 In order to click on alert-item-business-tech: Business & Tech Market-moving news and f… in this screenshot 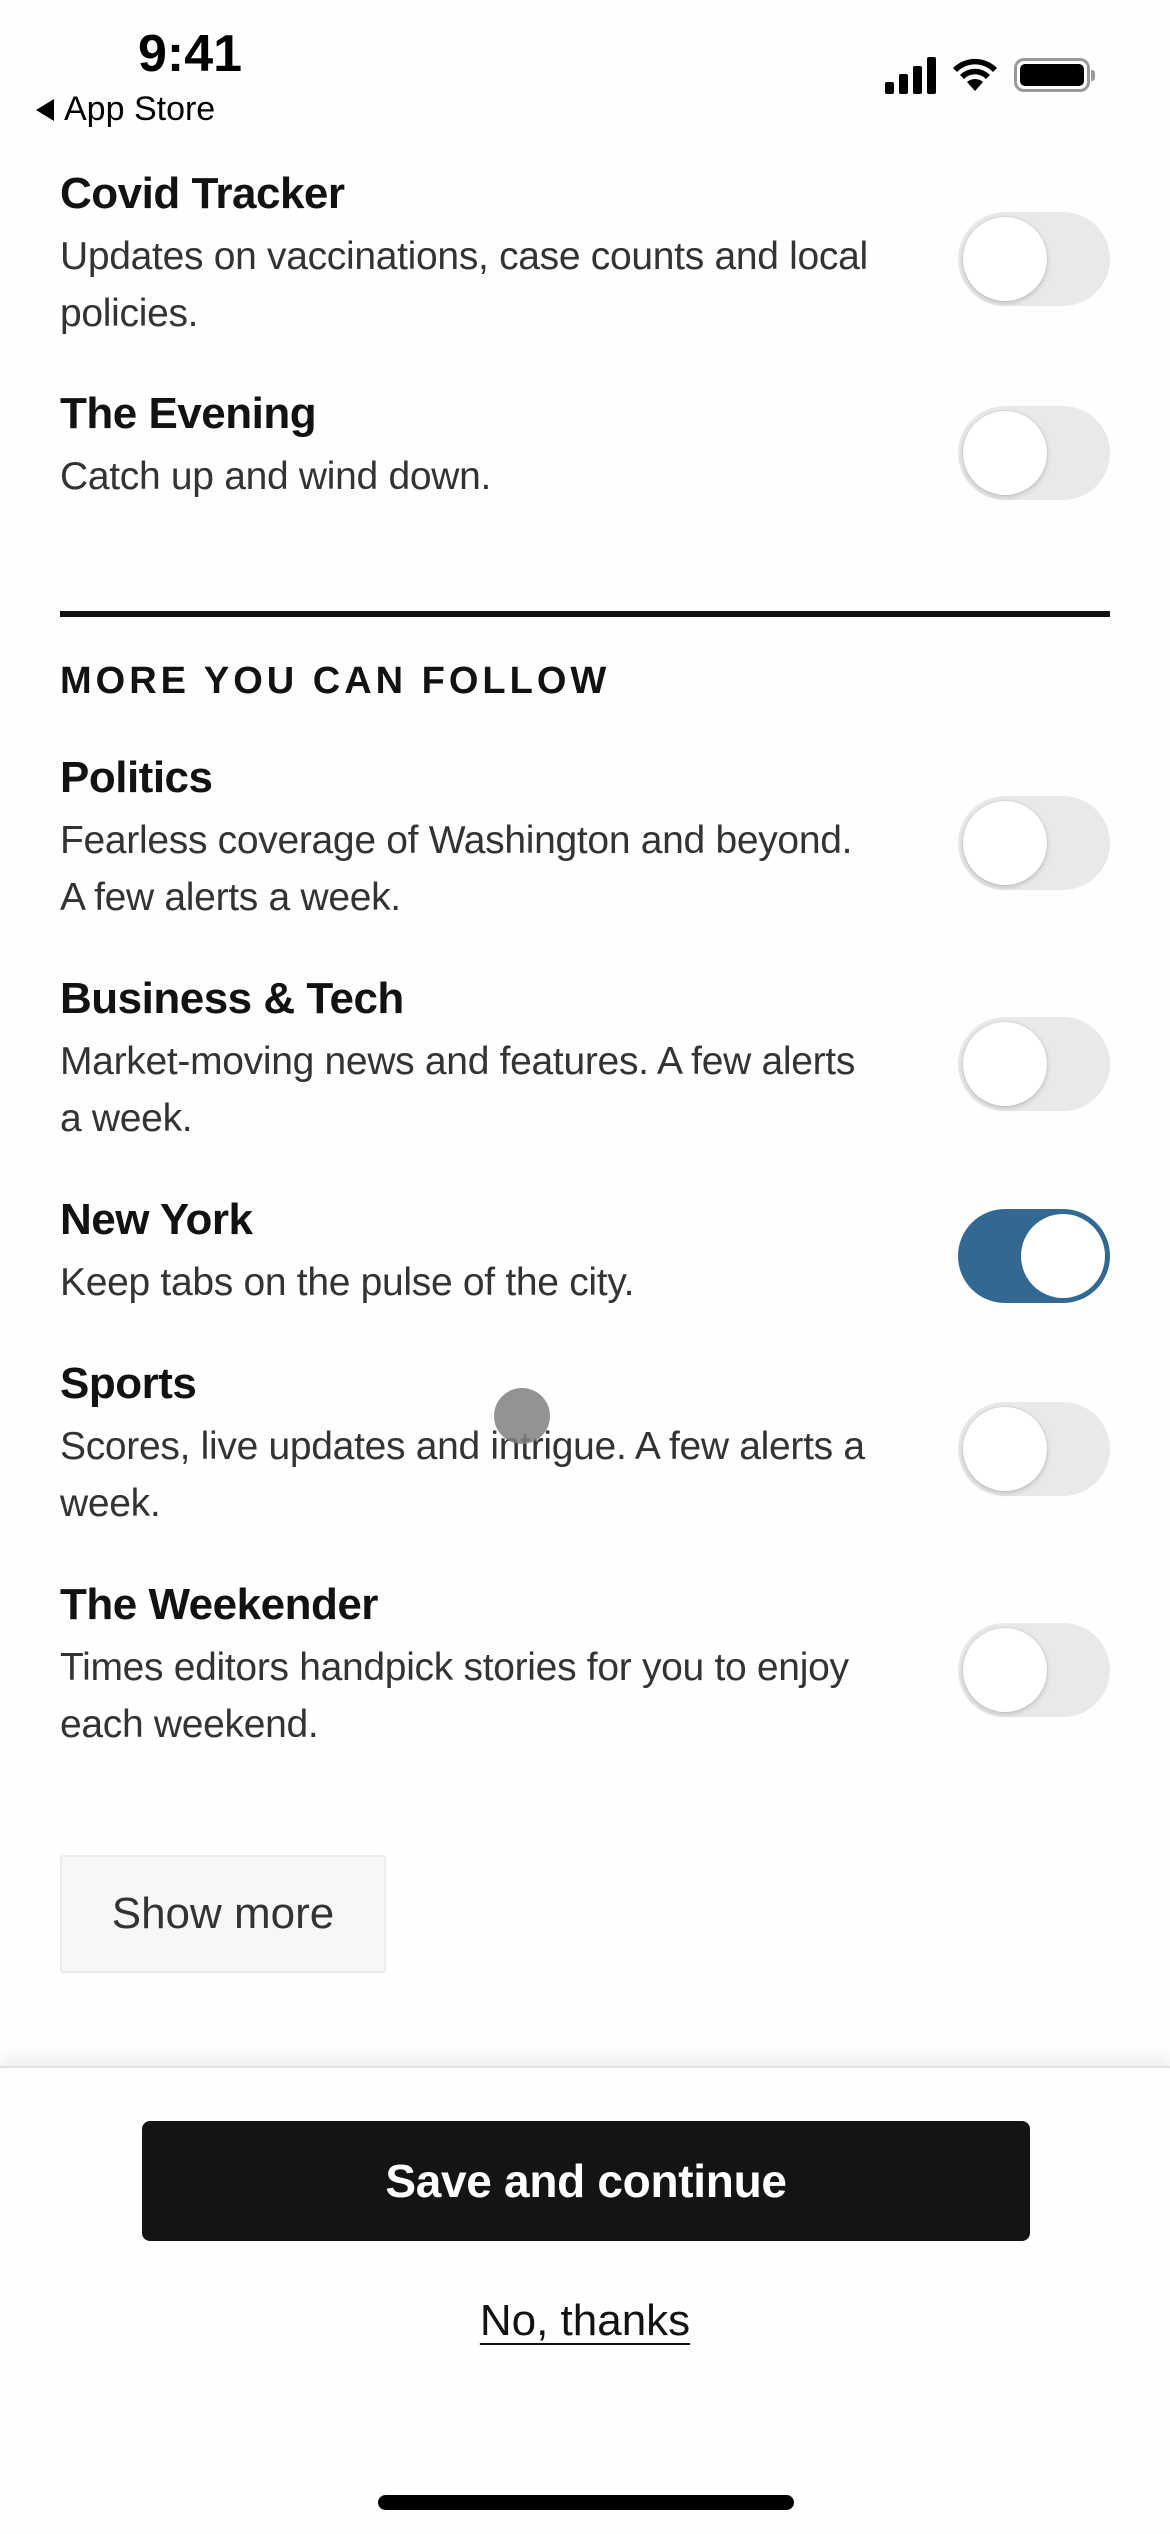, I will do `click(585, 1060)`.